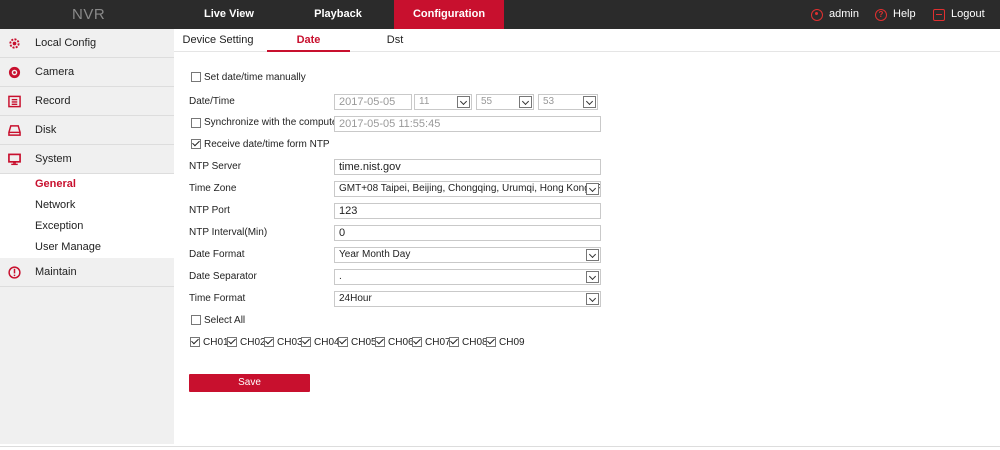 This screenshot has width=1000, height=450. Describe the element at coordinates (467, 233) in the screenshot. I see `ntp-interval-input: 0` at that location.